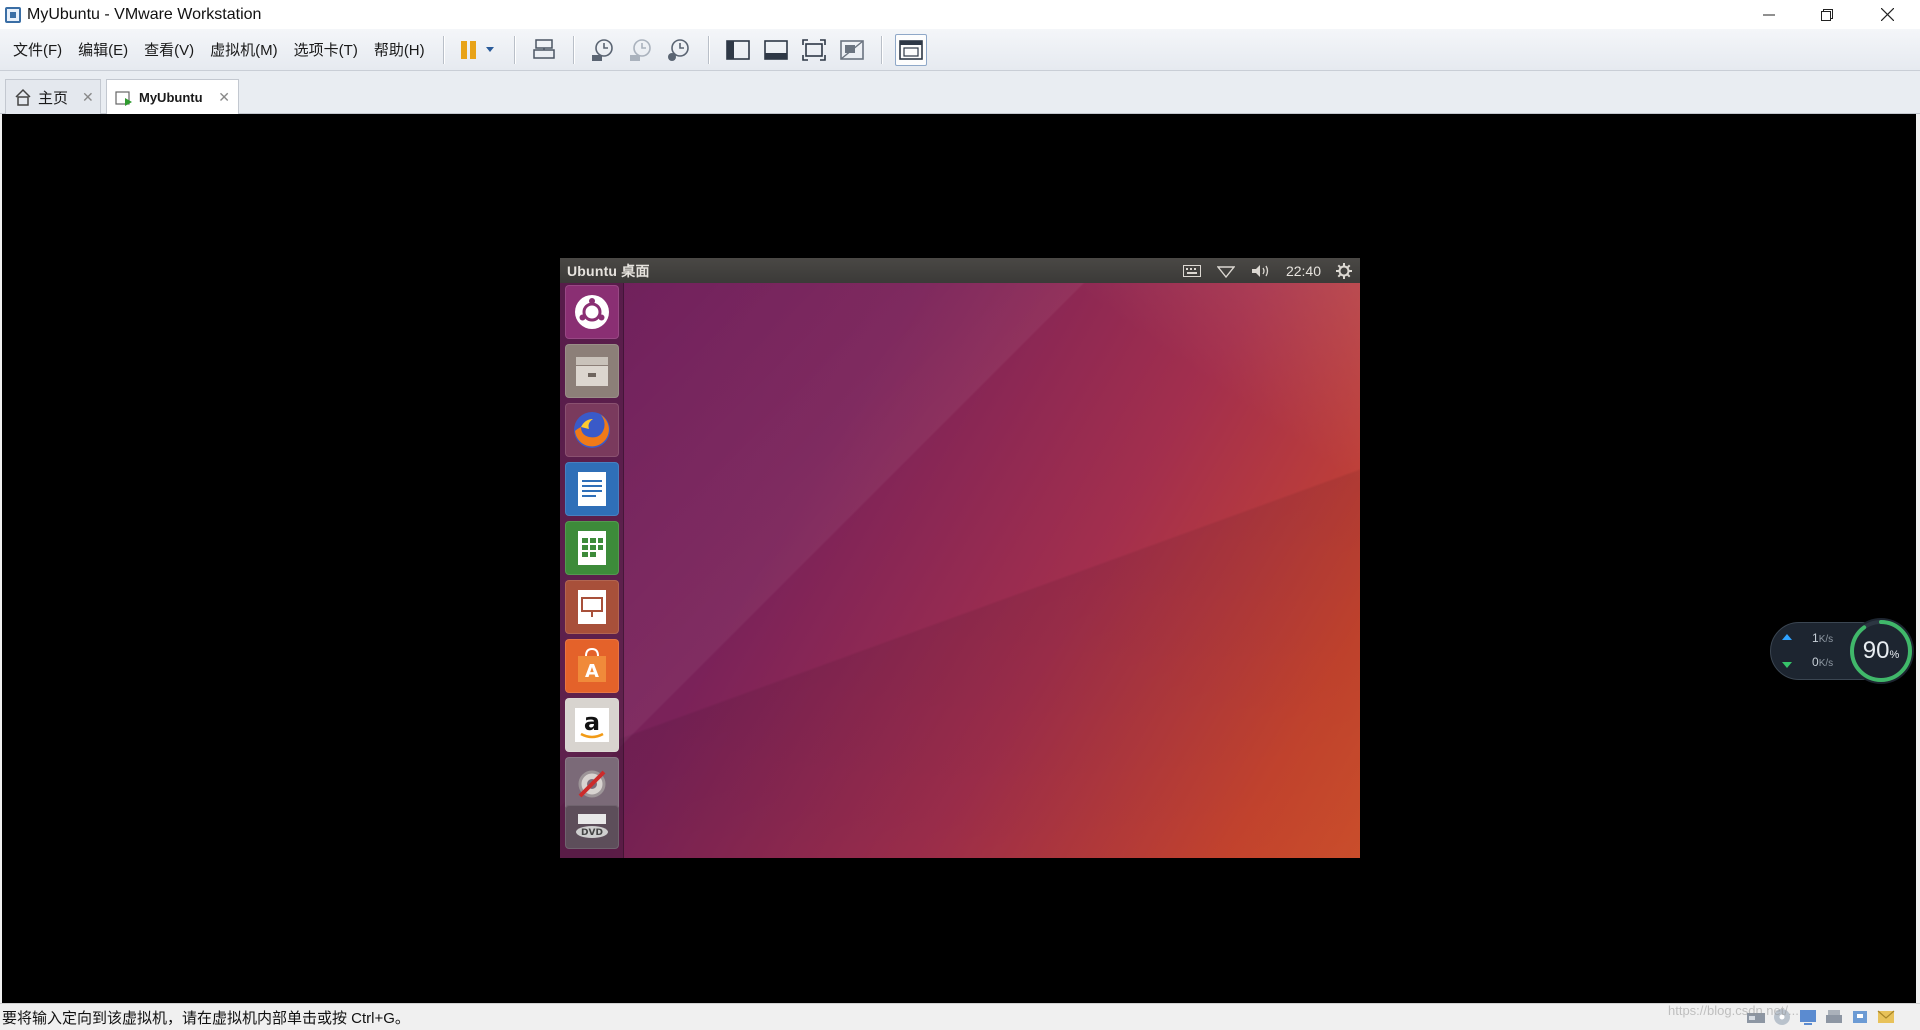 This screenshot has width=1920, height=1030. What do you see at coordinates (37, 50) in the screenshot?
I see `menu-file: 文件(F)` at bounding box center [37, 50].